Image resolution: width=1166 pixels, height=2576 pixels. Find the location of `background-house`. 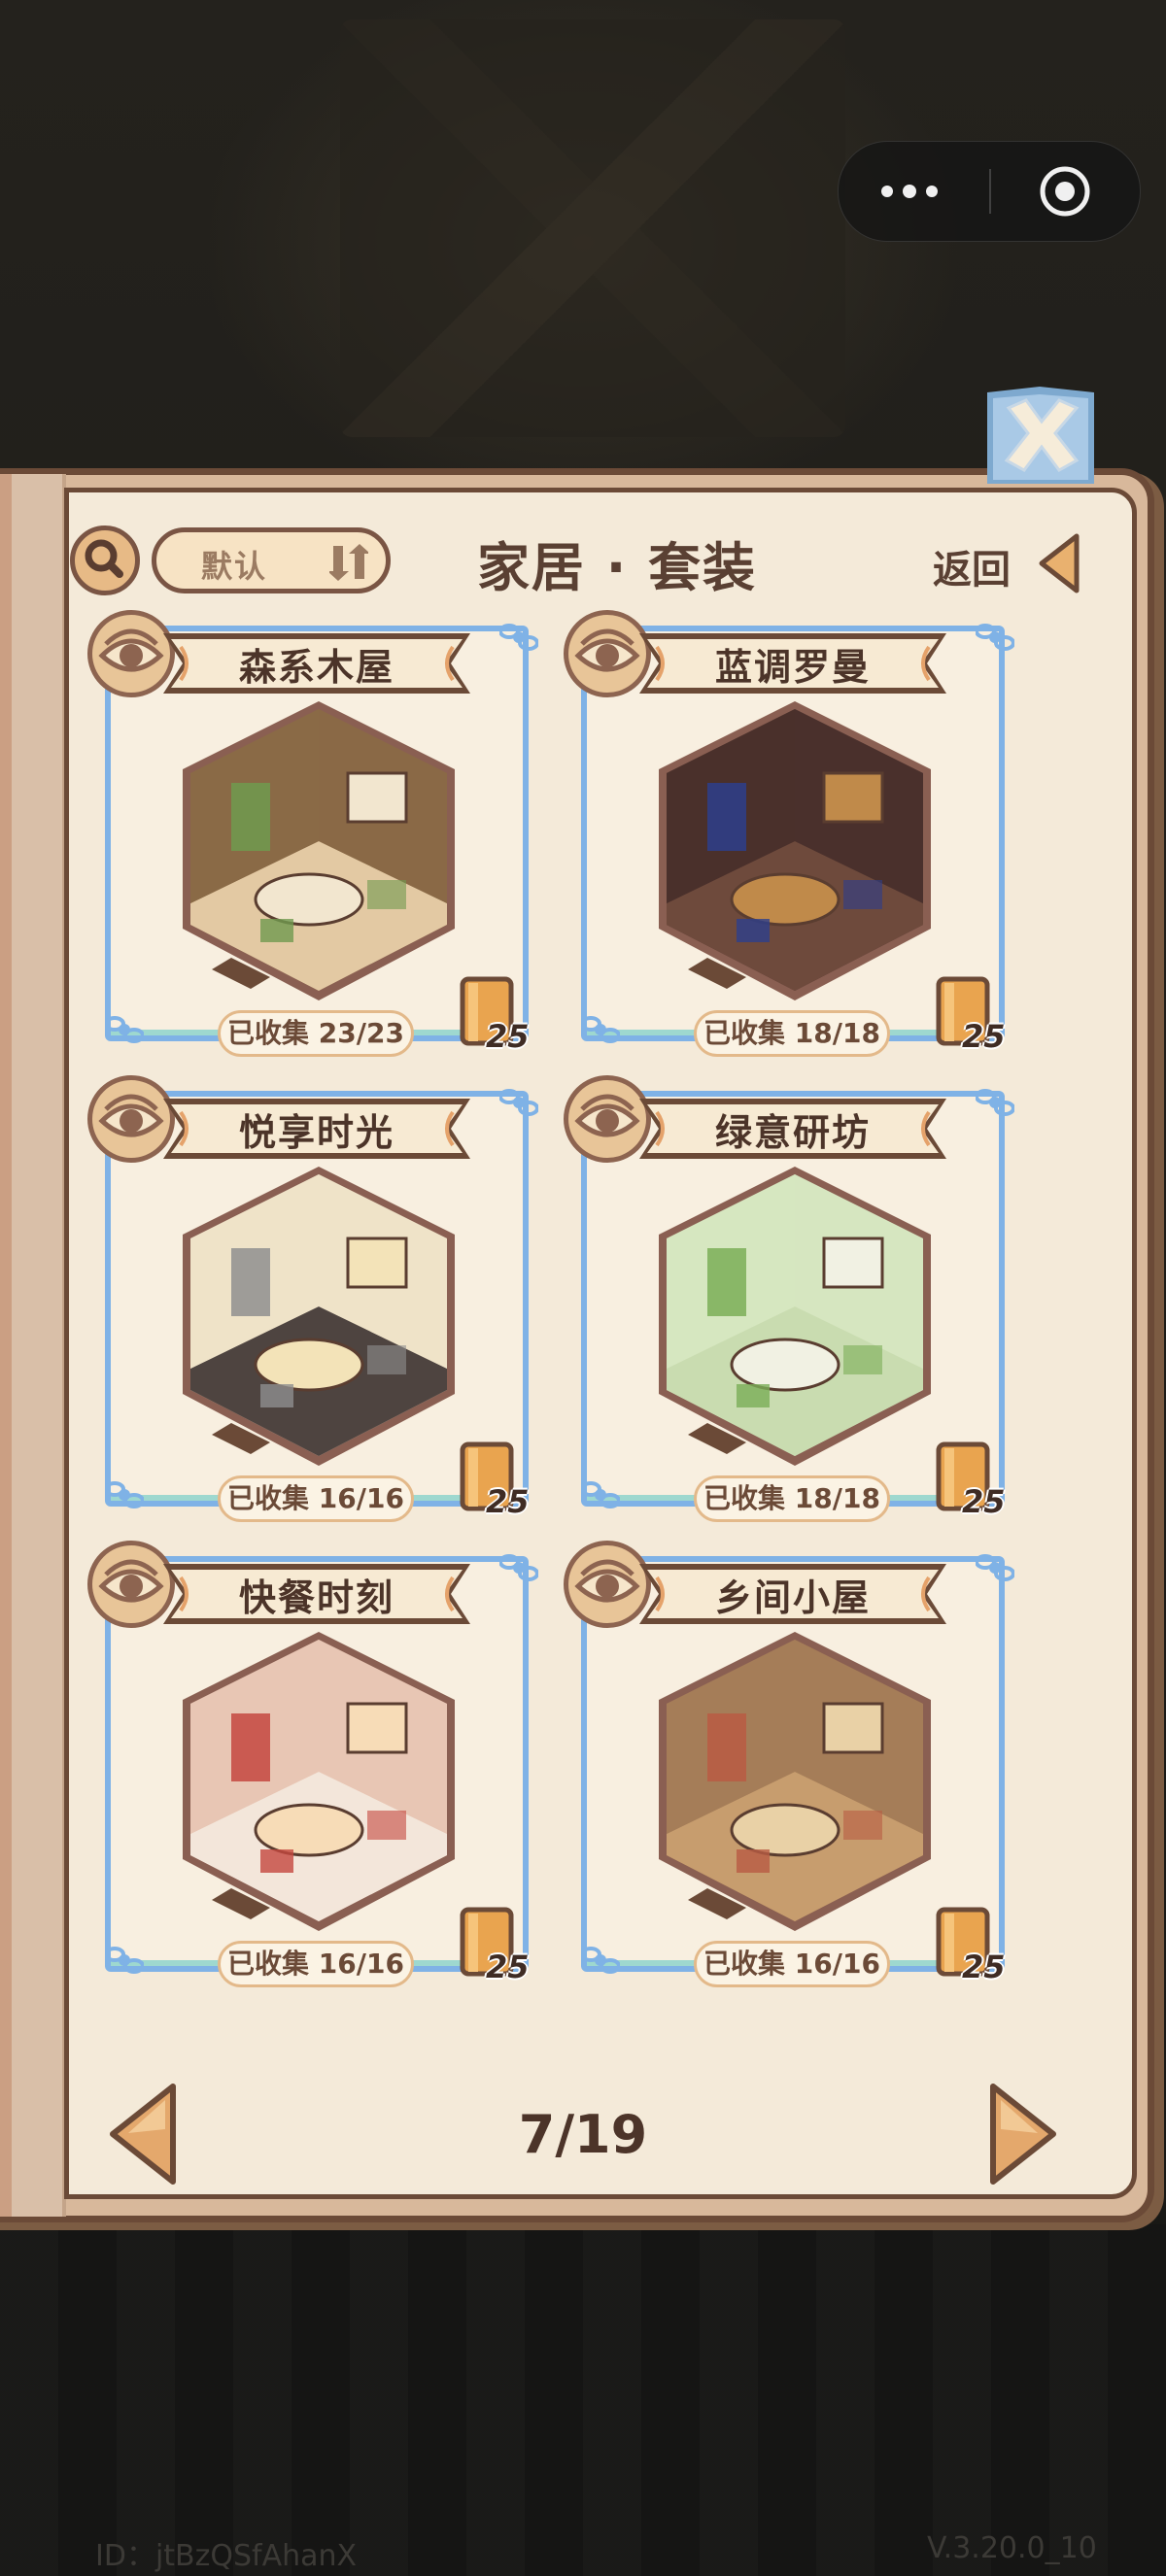

background-house is located at coordinates (592, 228).